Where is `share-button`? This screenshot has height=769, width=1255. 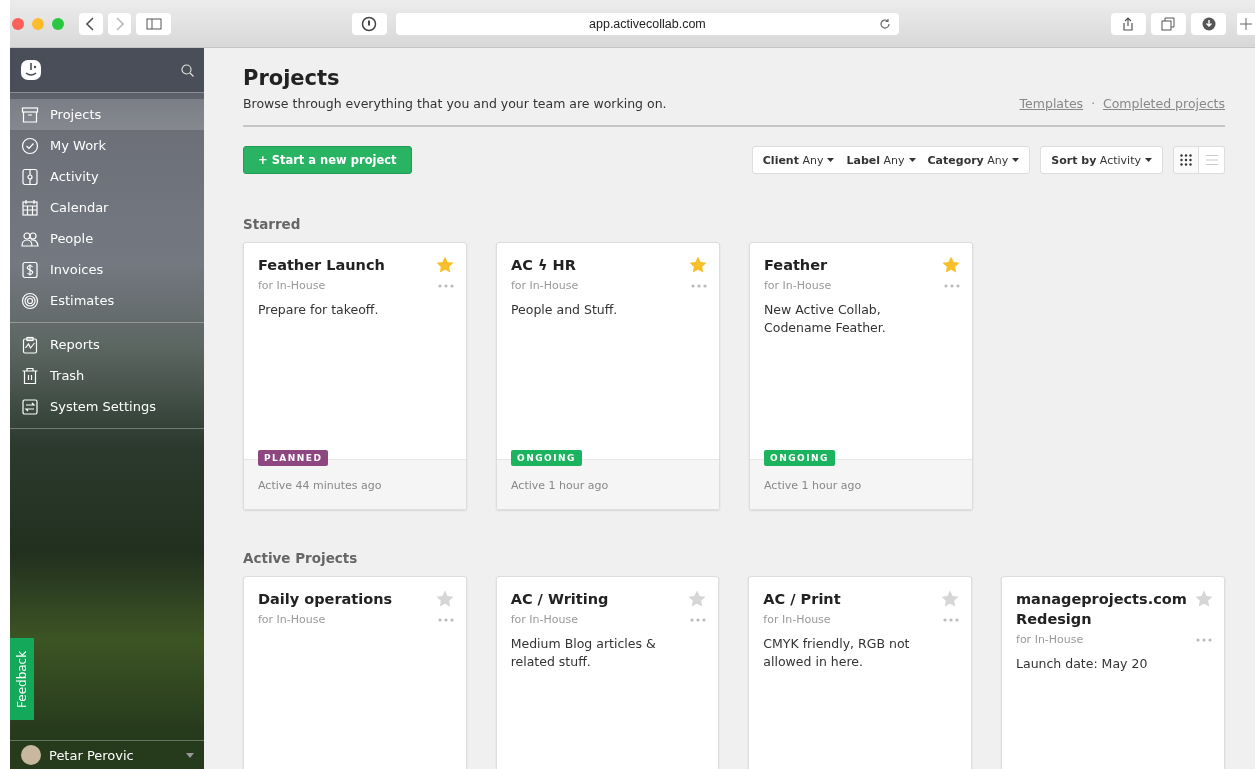
share-button is located at coordinates (1128, 23).